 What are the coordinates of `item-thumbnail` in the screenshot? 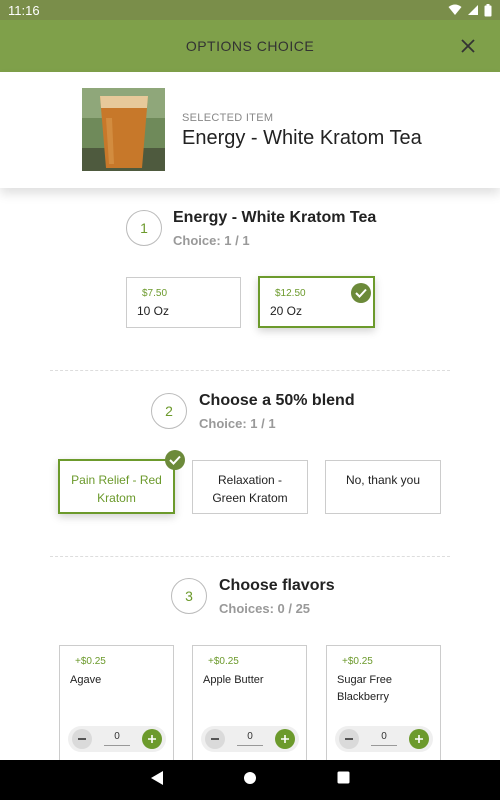 It's located at (123, 129).